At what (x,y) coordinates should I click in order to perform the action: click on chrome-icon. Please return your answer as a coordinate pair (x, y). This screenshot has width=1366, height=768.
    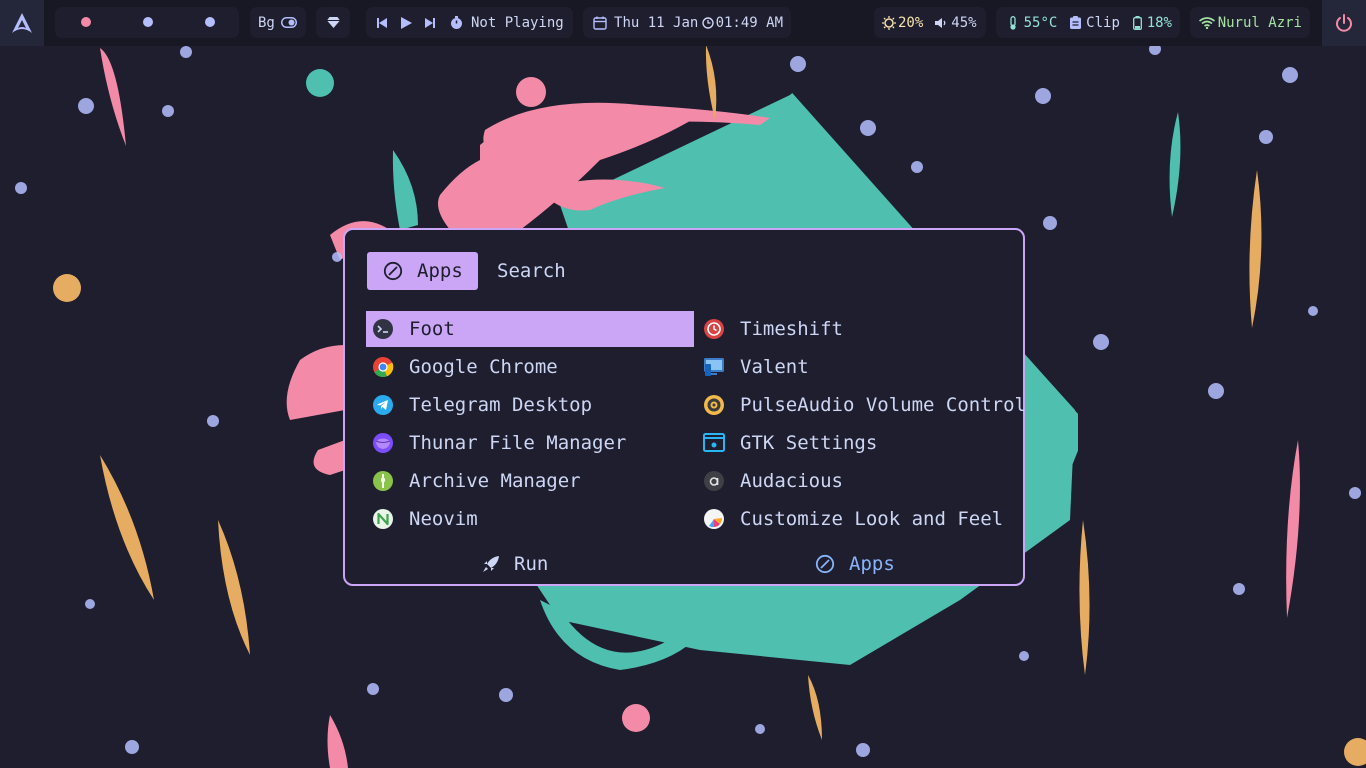
    Looking at the image, I should click on (383, 367).